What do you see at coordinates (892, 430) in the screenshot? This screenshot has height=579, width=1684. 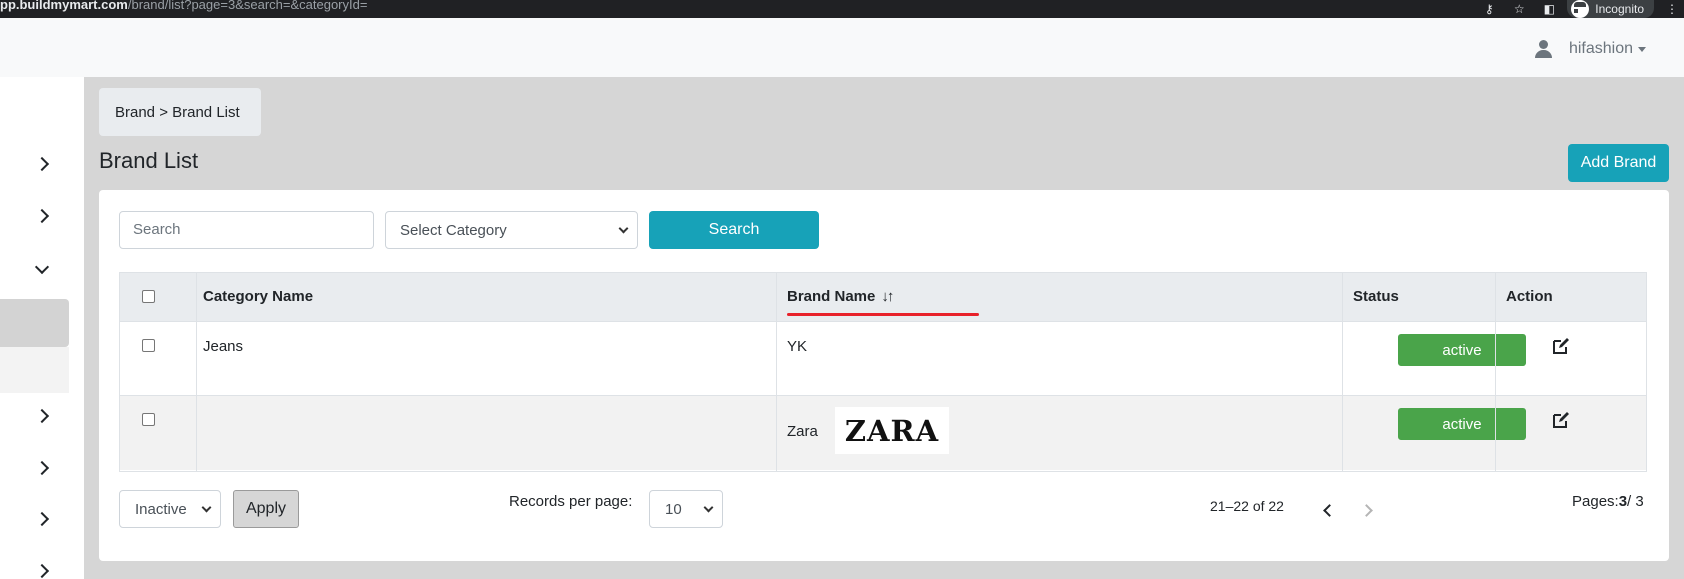 I see `brand-logo: ZARA` at bounding box center [892, 430].